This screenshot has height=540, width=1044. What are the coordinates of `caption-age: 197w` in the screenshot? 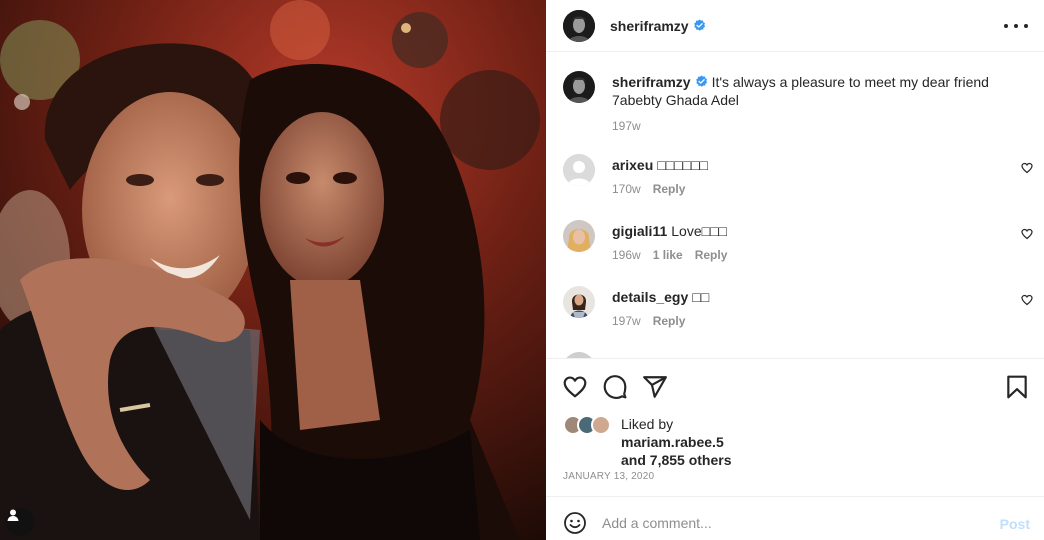 It's located at (626, 126).